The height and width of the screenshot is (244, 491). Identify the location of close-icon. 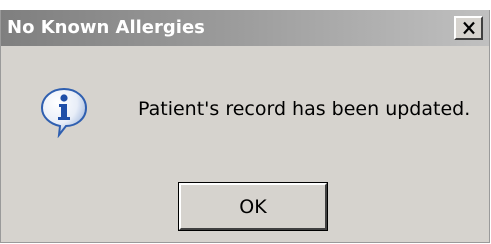
(468, 28).